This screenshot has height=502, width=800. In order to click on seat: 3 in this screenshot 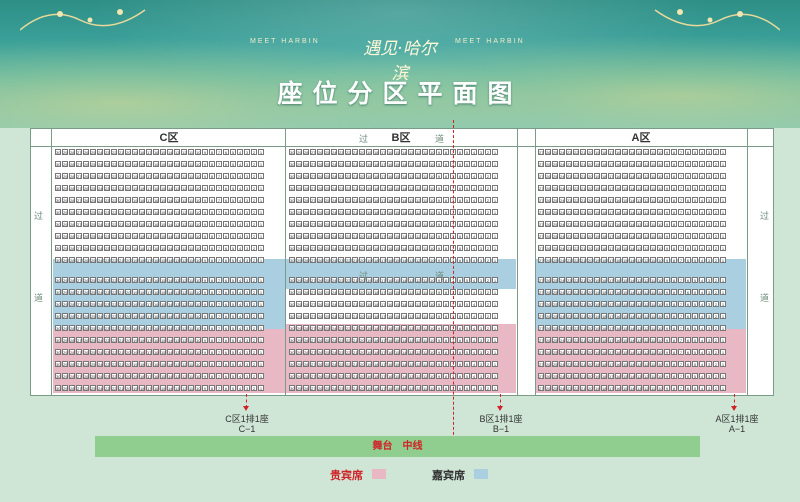, I will do `click(247, 212)`.